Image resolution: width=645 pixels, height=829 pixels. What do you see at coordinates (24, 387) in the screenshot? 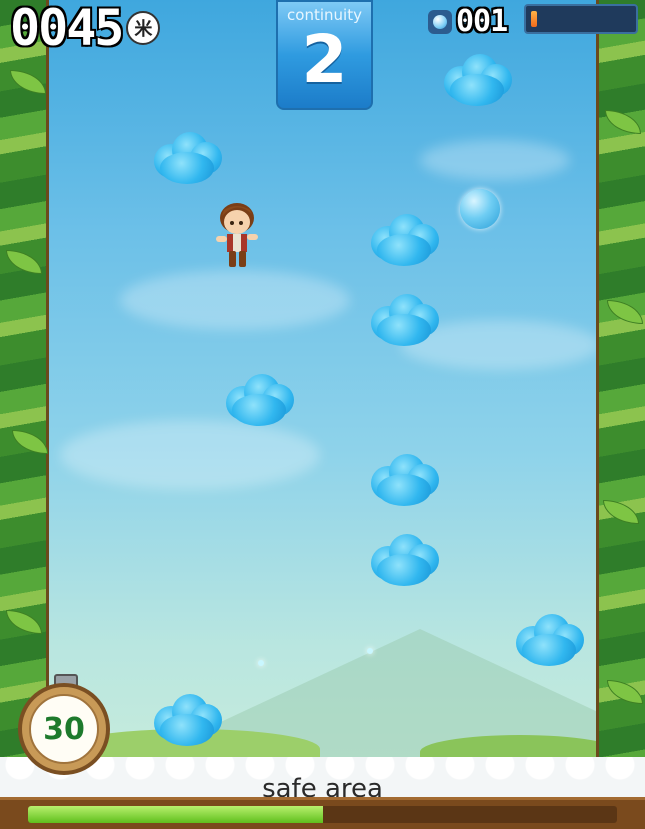
I see `left-vine-wall` at bounding box center [24, 387].